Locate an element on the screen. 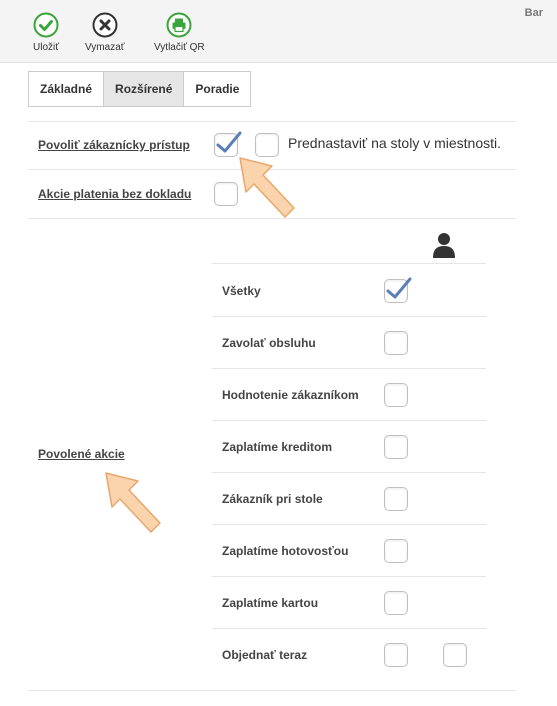  action-label-rating: Hodnotenie zákazníkom is located at coordinates (290, 395).